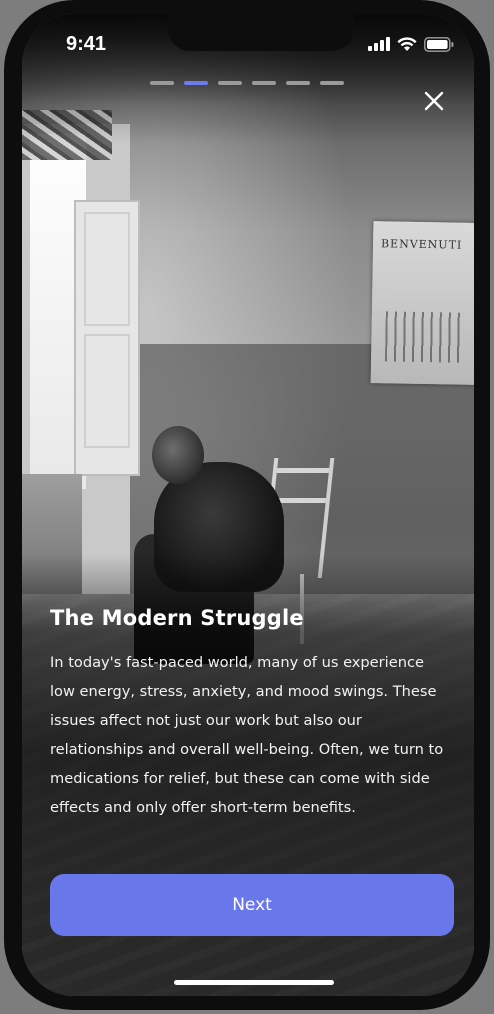 The height and width of the screenshot is (1014, 494). What do you see at coordinates (261, 32) in the screenshot?
I see `camera-notch` at bounding box center [261, 32].